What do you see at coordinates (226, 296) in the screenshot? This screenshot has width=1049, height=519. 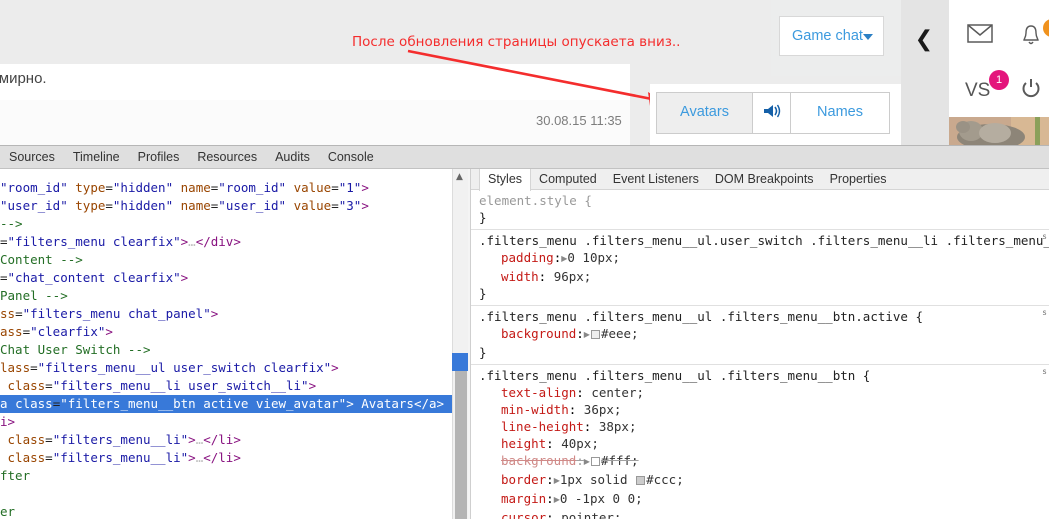 I see `dom-tree-line: Panel -->` at bounding box center [226, 296].